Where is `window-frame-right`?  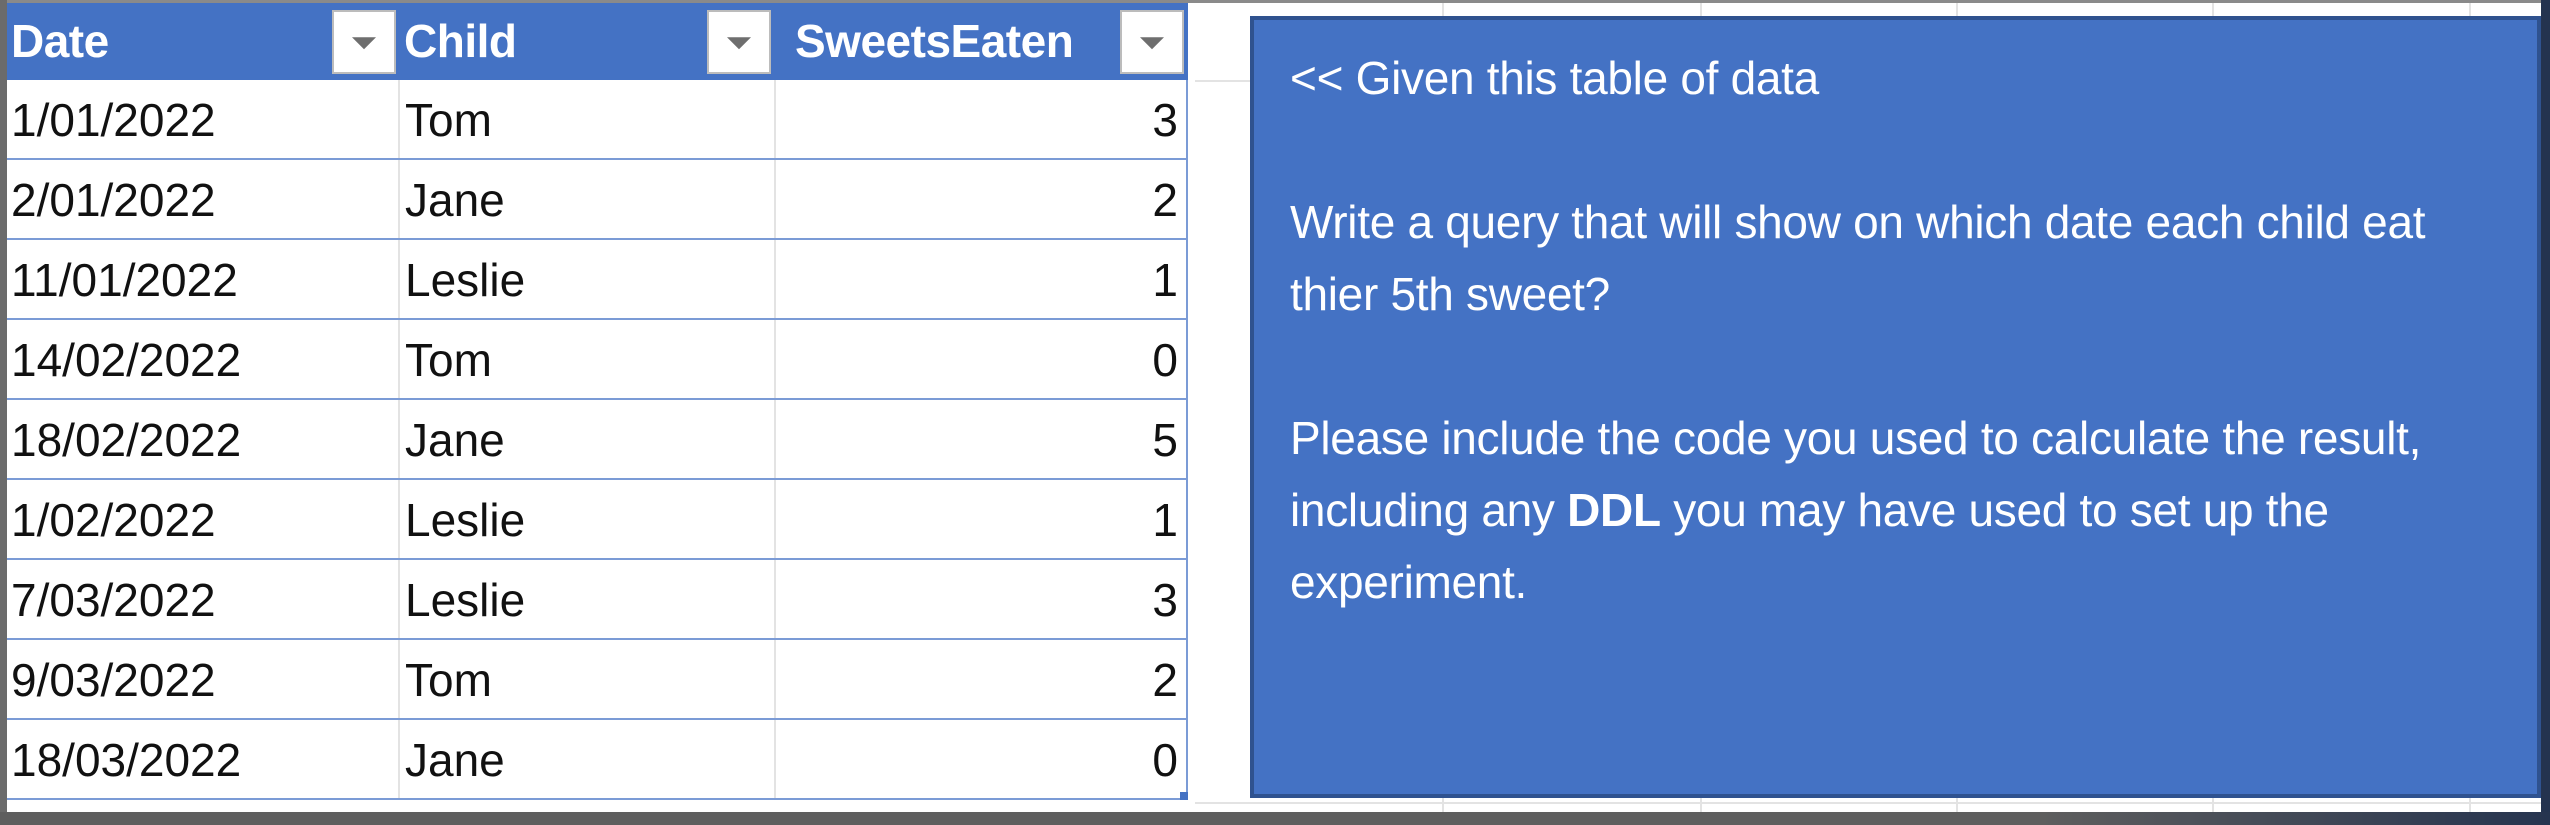 window-frame-right is located at coordinates (2545, 412).